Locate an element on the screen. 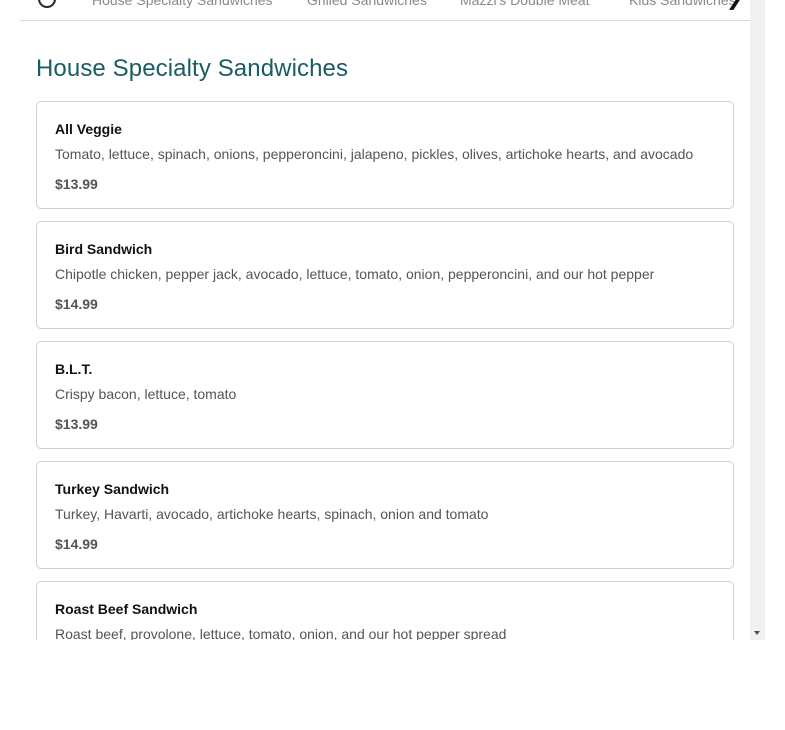  menu-item-name: Bird Sandwich is located at coordinates (104, 249).